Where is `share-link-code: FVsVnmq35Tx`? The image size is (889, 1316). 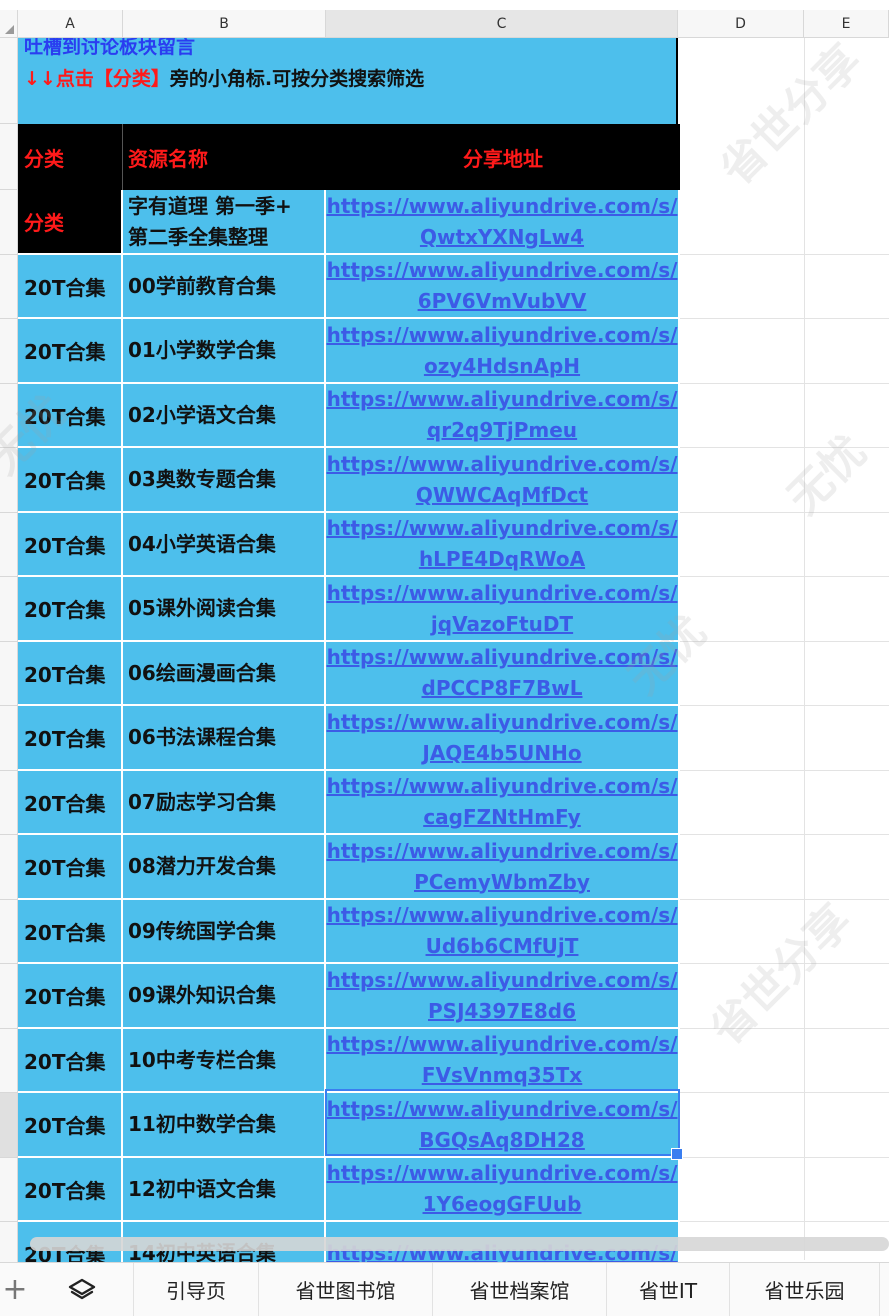 share-link-code: FVsVnmq35Tx is located at coordinates (502, 1075).